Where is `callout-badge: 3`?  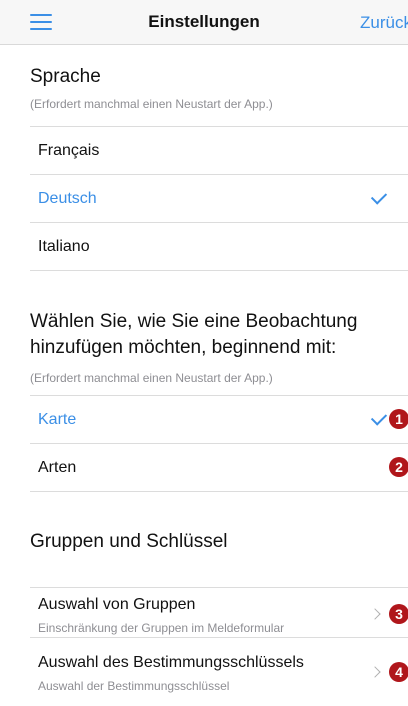 callout-badge: 3 is located at coordinates (398, 614).